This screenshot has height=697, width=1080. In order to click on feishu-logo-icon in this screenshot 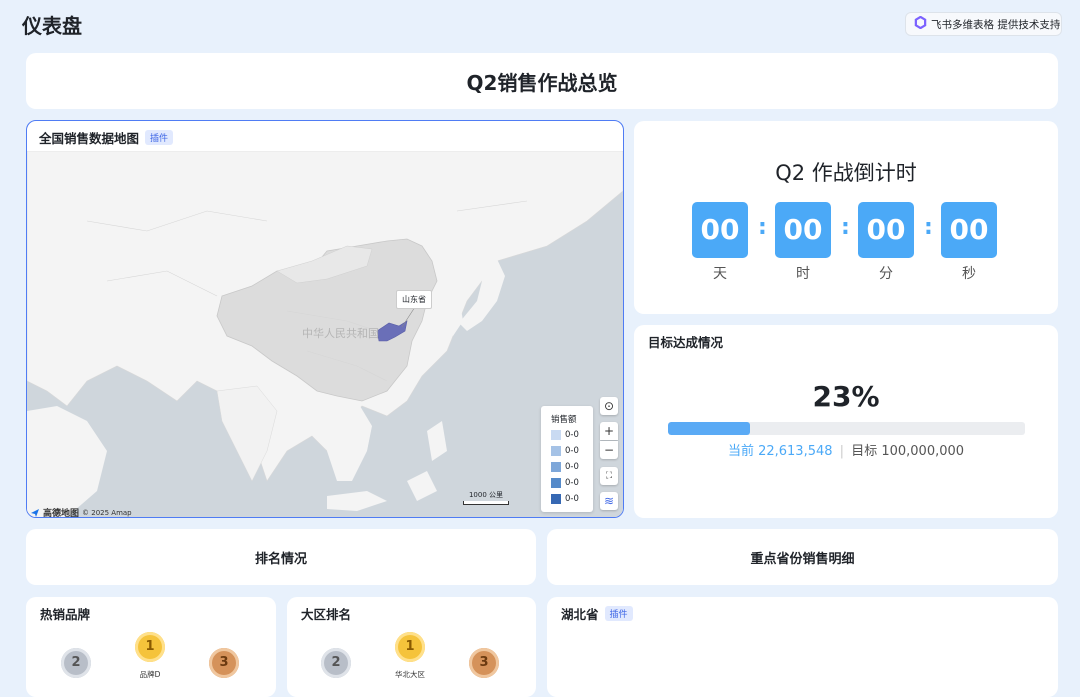, I will do `click(920, 23)`.